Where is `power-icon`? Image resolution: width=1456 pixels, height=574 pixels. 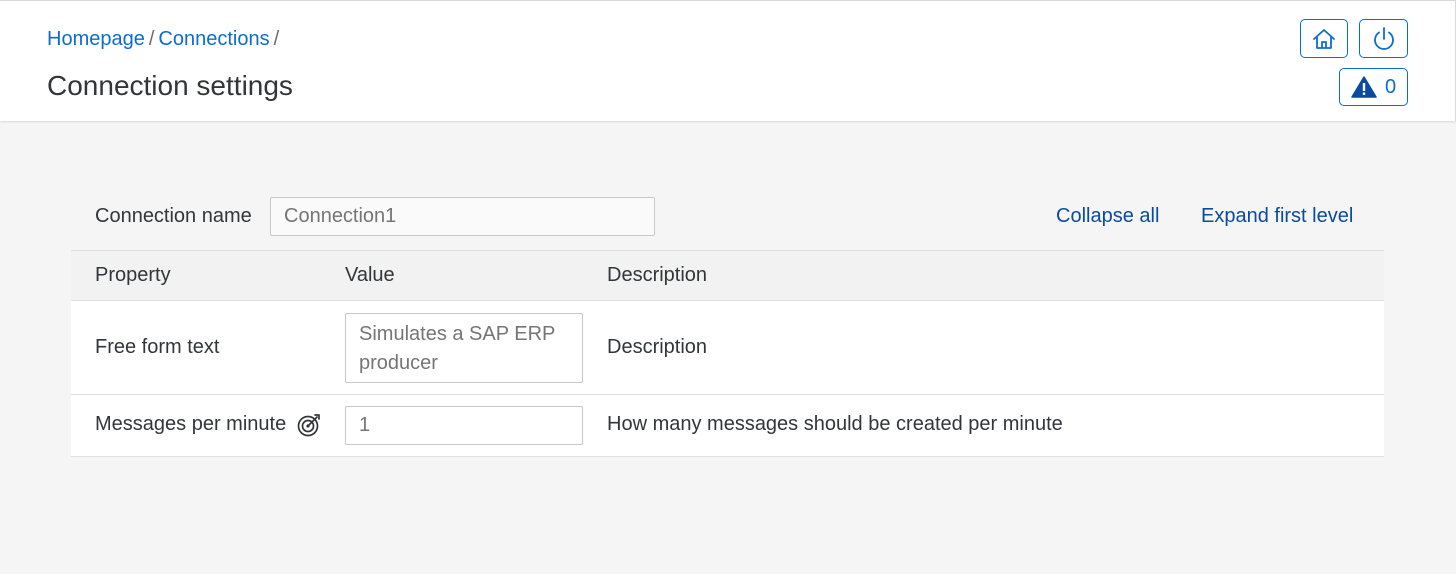
power-icon is located at coordinates (1383, 38).